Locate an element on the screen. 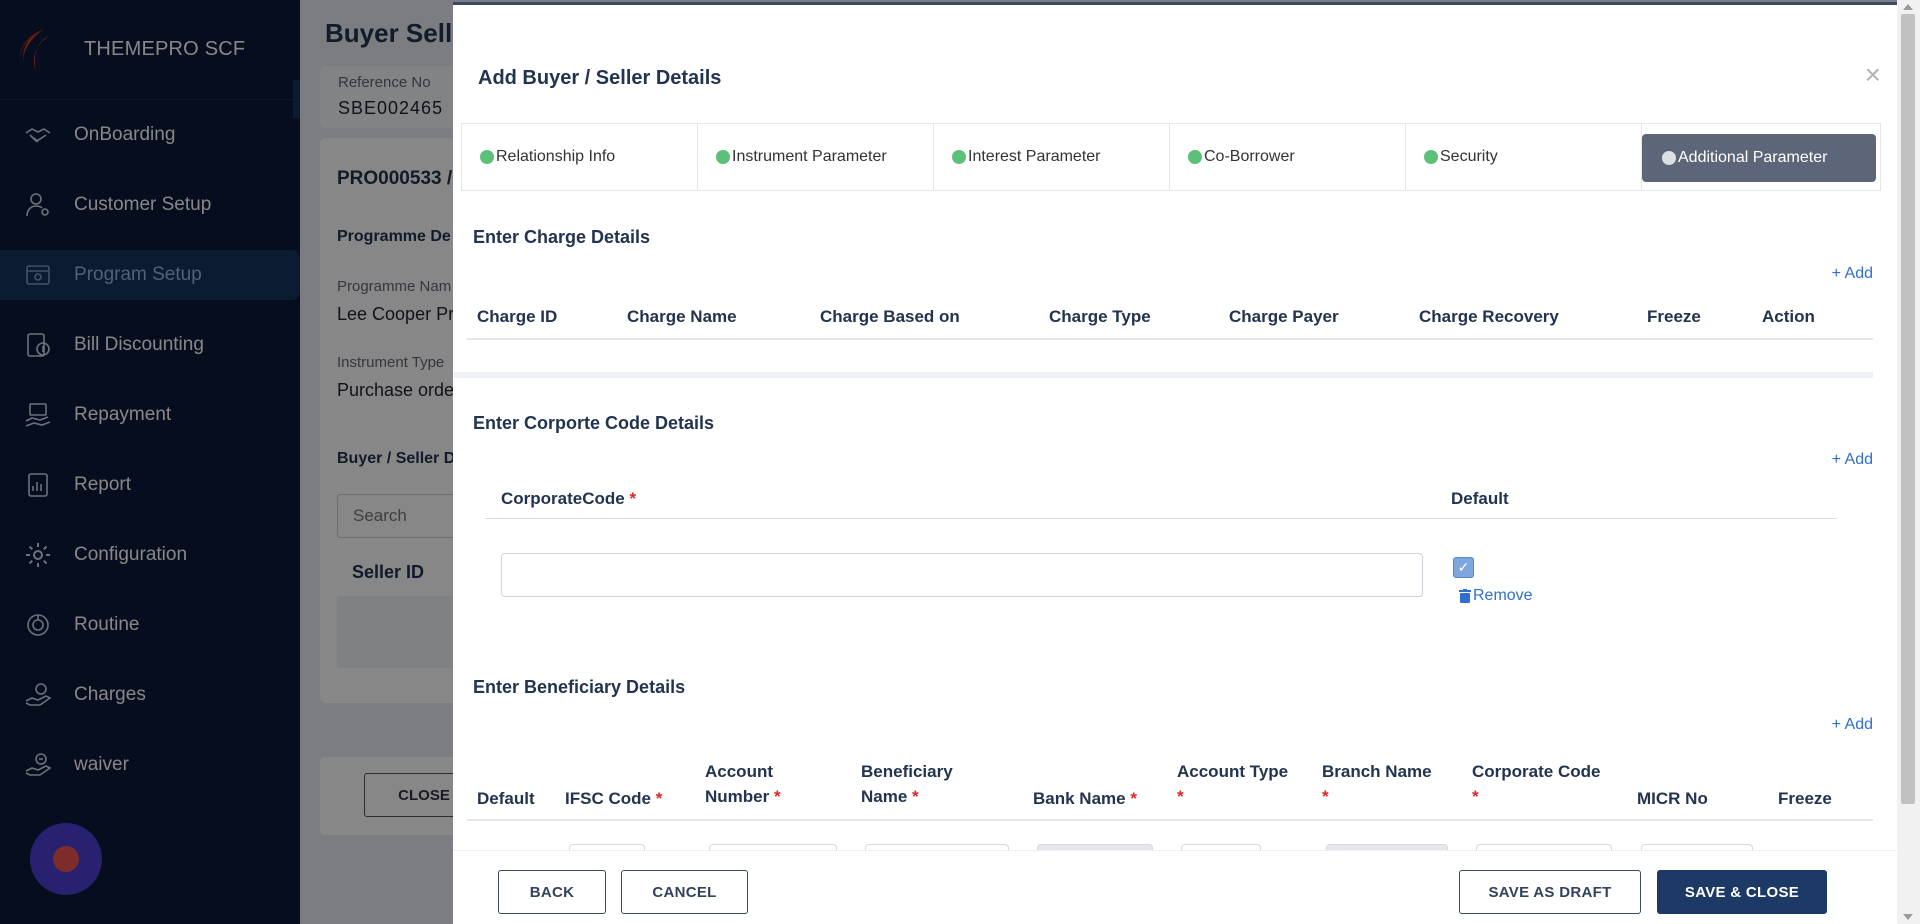 The height and width of the screenshot is (924, 1920). check-icon: ✓ is located at coordinates (1463, 567).